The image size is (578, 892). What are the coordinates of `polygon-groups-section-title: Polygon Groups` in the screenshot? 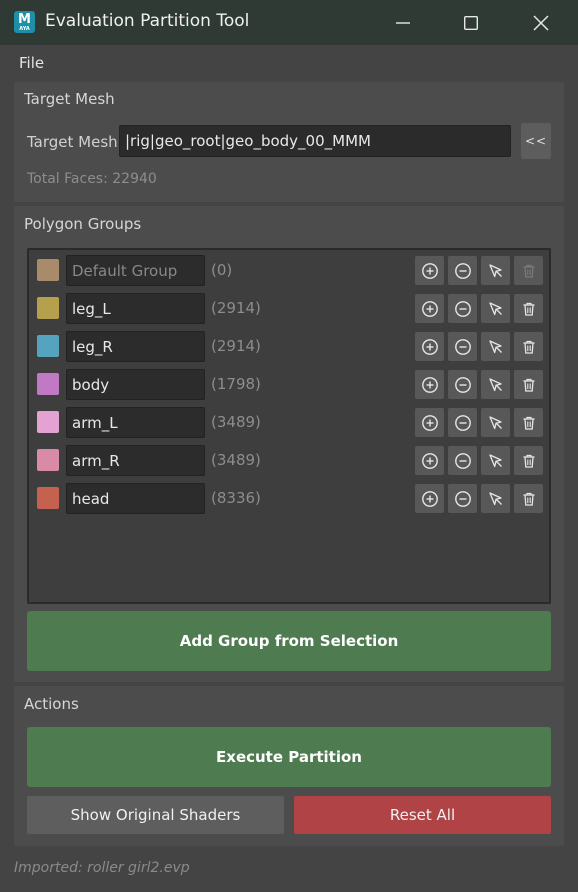 It's located at (83, 224).